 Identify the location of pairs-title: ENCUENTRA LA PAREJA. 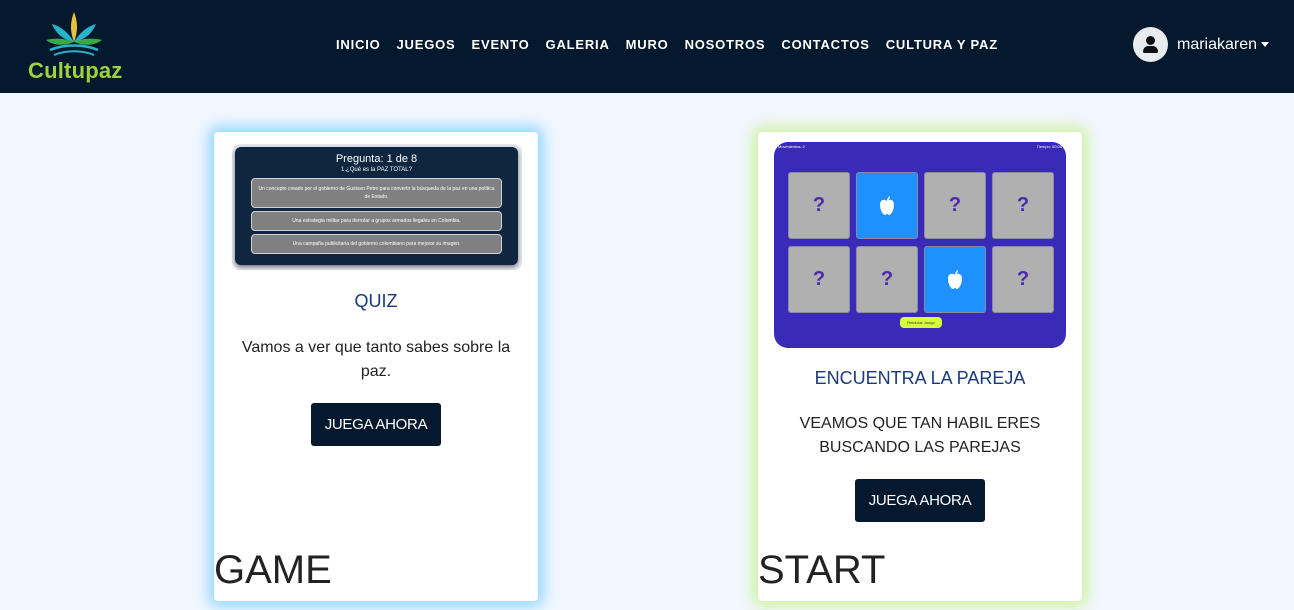
(920, 378).